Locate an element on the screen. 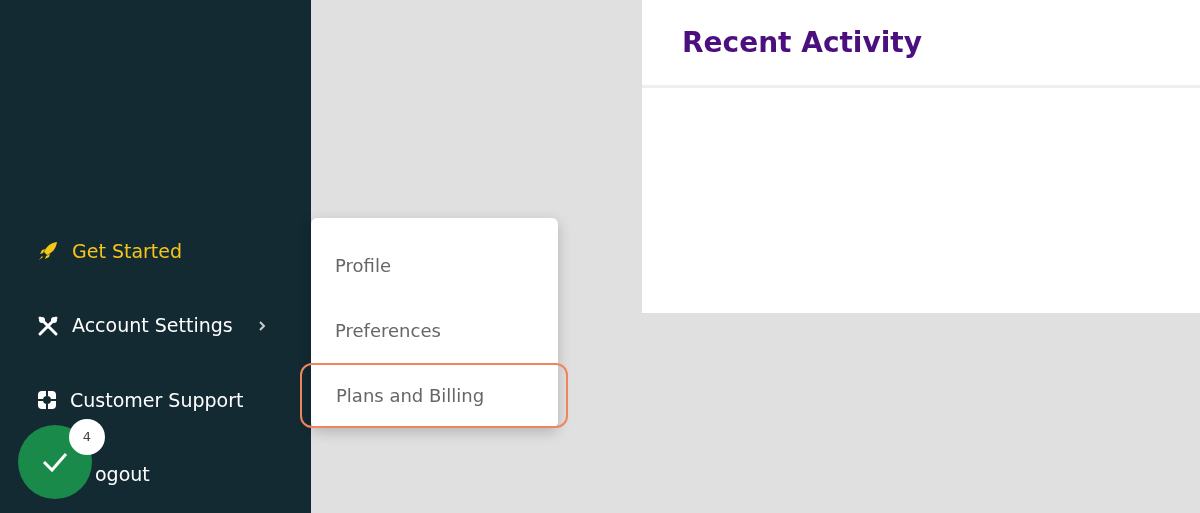 The height and width of the screenshot is (513, 1200). sidebar-item: Account Settings is located at coordinates (133, 325).